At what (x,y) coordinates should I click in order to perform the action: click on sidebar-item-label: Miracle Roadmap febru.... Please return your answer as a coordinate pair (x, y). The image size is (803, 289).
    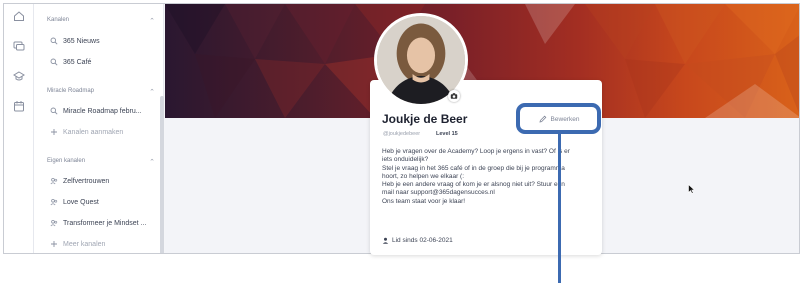
    Looking at the image, I should click on (102, 111).